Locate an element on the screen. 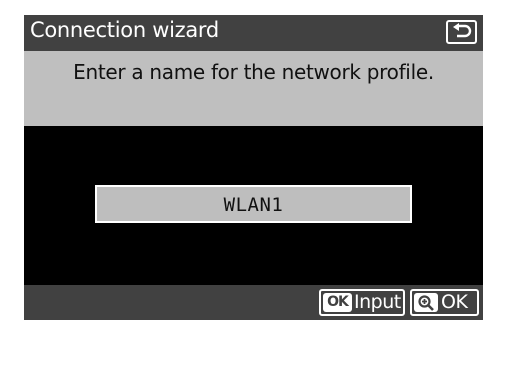  page-title: Connection wizard is located at coordinates (124, 30).